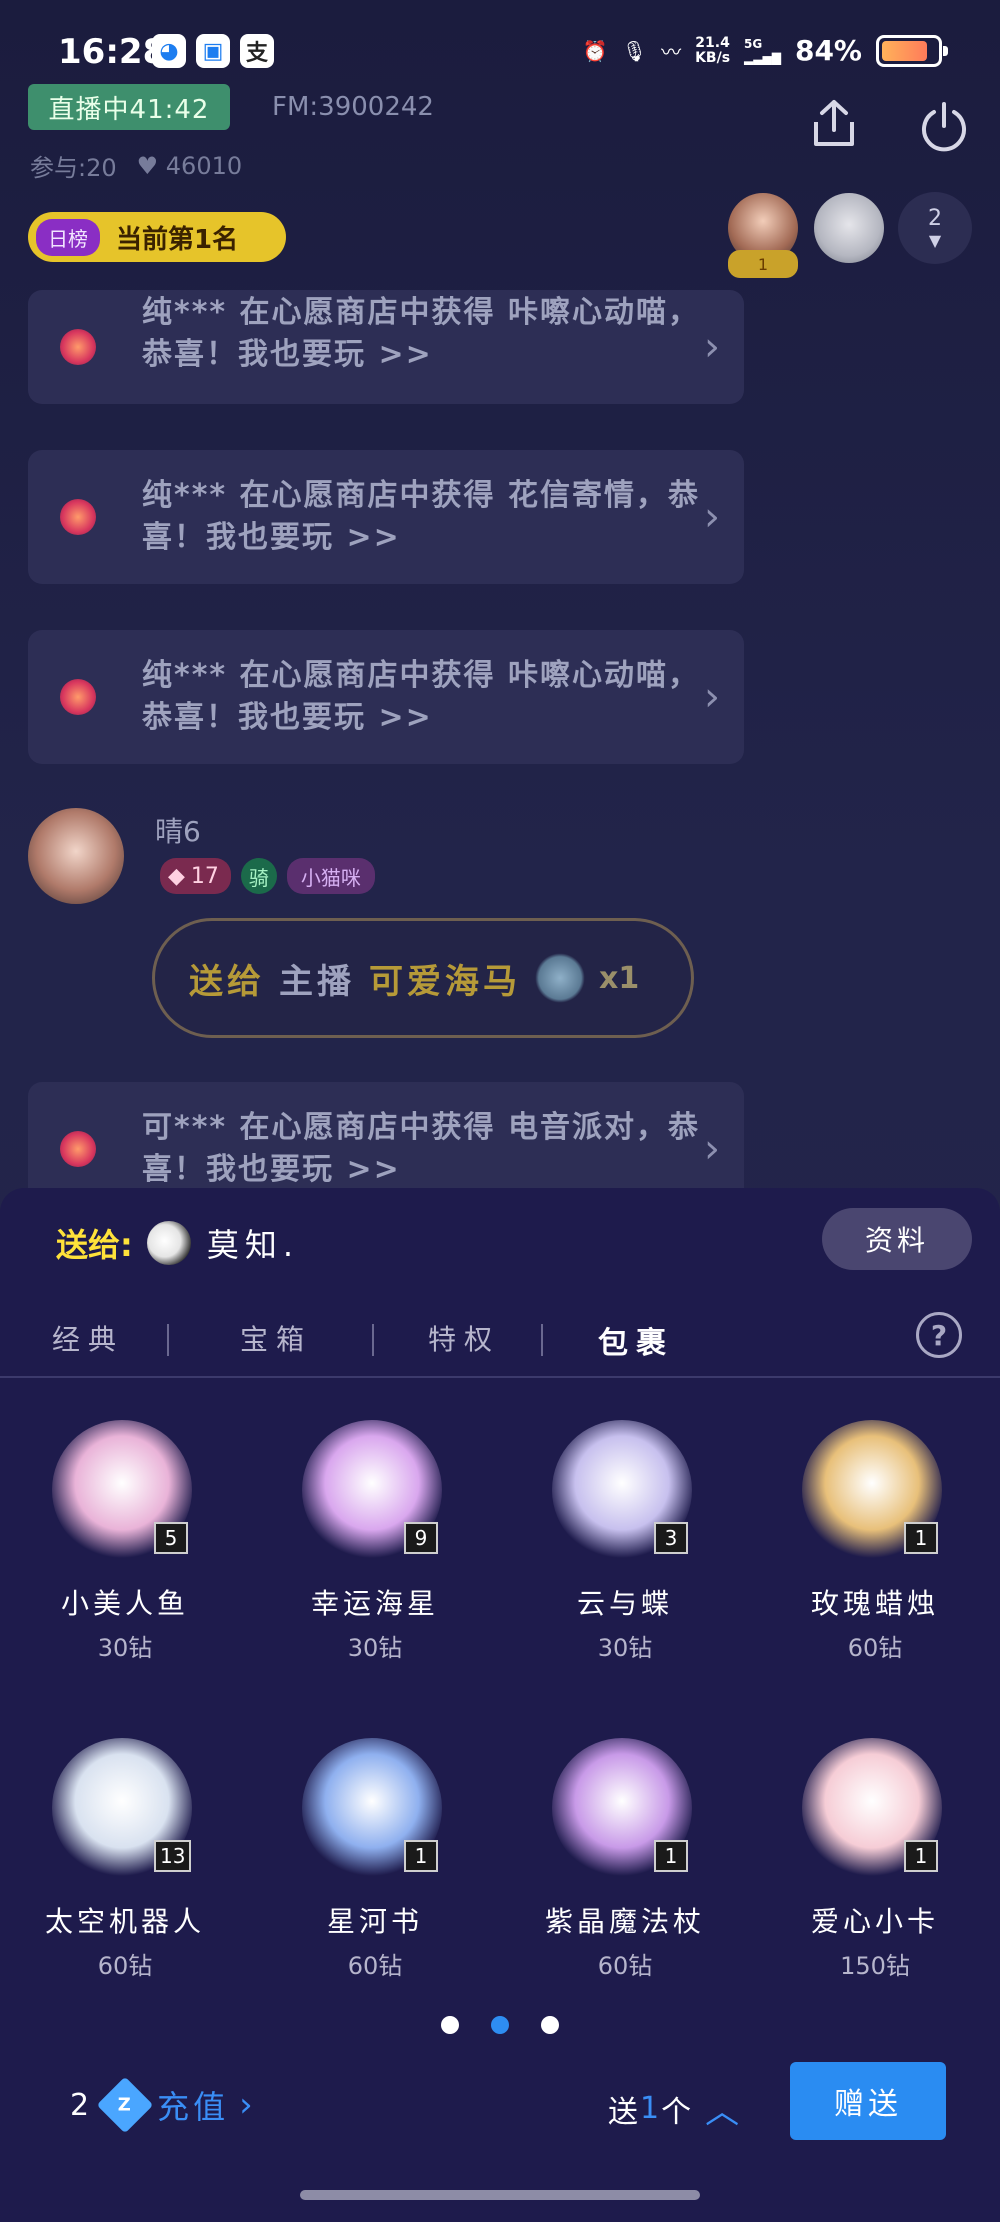 The width and height of the screenshot is (1000, 2222). What do you see at coordinates (763, 264) in the screenshot?
I see `top-viewer-rank: 1` at bounding box center [763, 264].